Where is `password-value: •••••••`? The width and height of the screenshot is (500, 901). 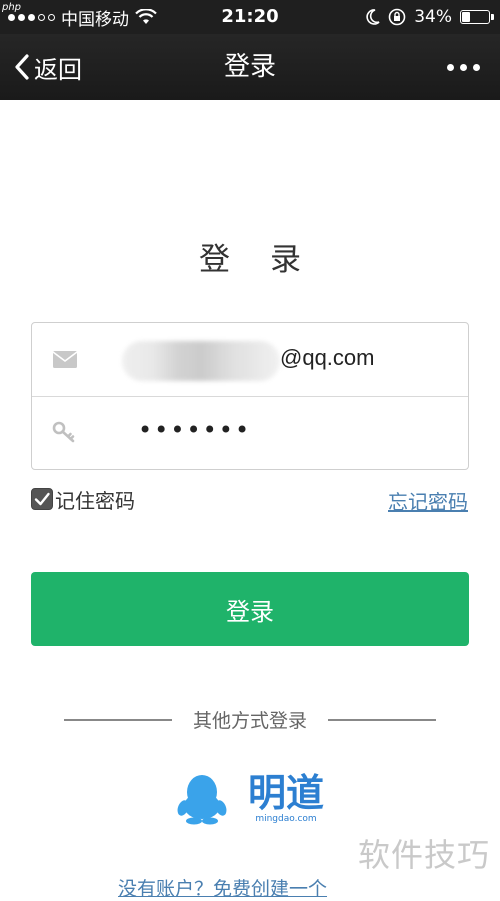
password-value: ••••••• is located at coordinates (195, 430).